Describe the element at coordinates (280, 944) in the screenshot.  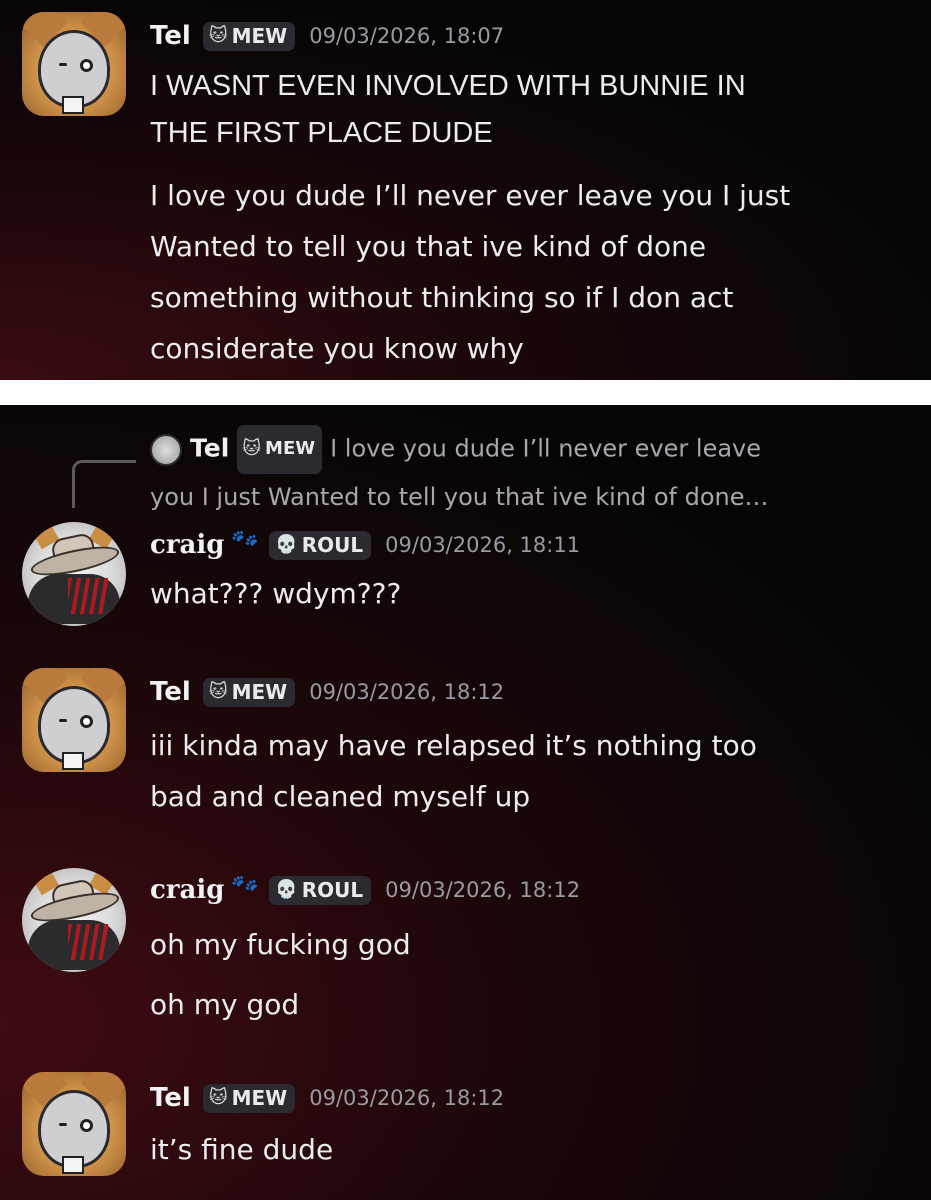
I see `message-line: oh my fucking god` at that location.